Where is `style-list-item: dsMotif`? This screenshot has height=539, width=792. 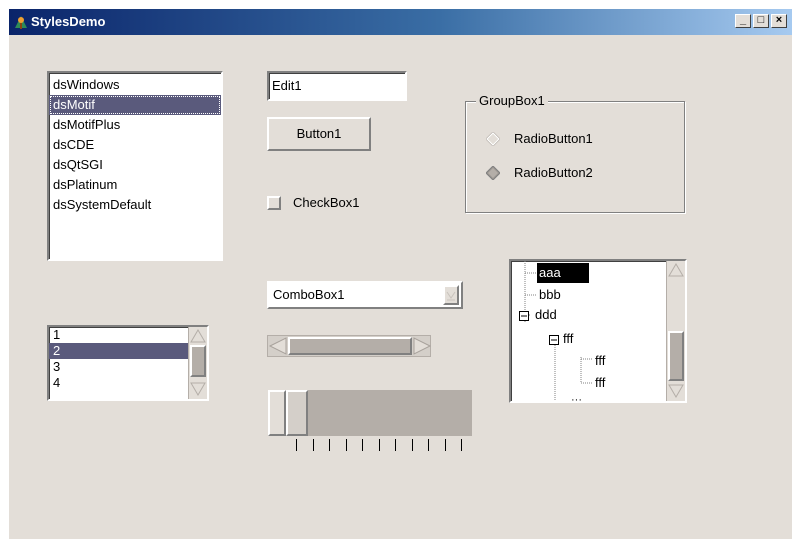
style-list-item: dsMotif is located at coordinates (135, 105).